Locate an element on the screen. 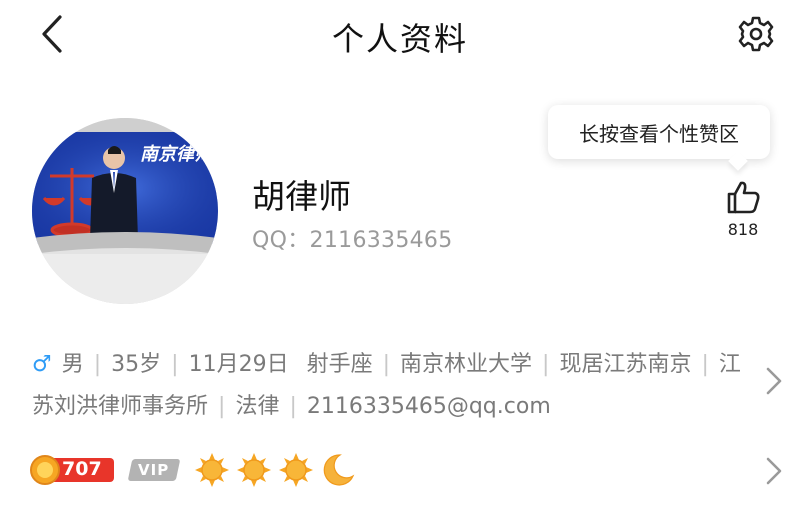 The width and height of the screenshot is (800, 526). gear-icon is located at coordinates (756, 34).